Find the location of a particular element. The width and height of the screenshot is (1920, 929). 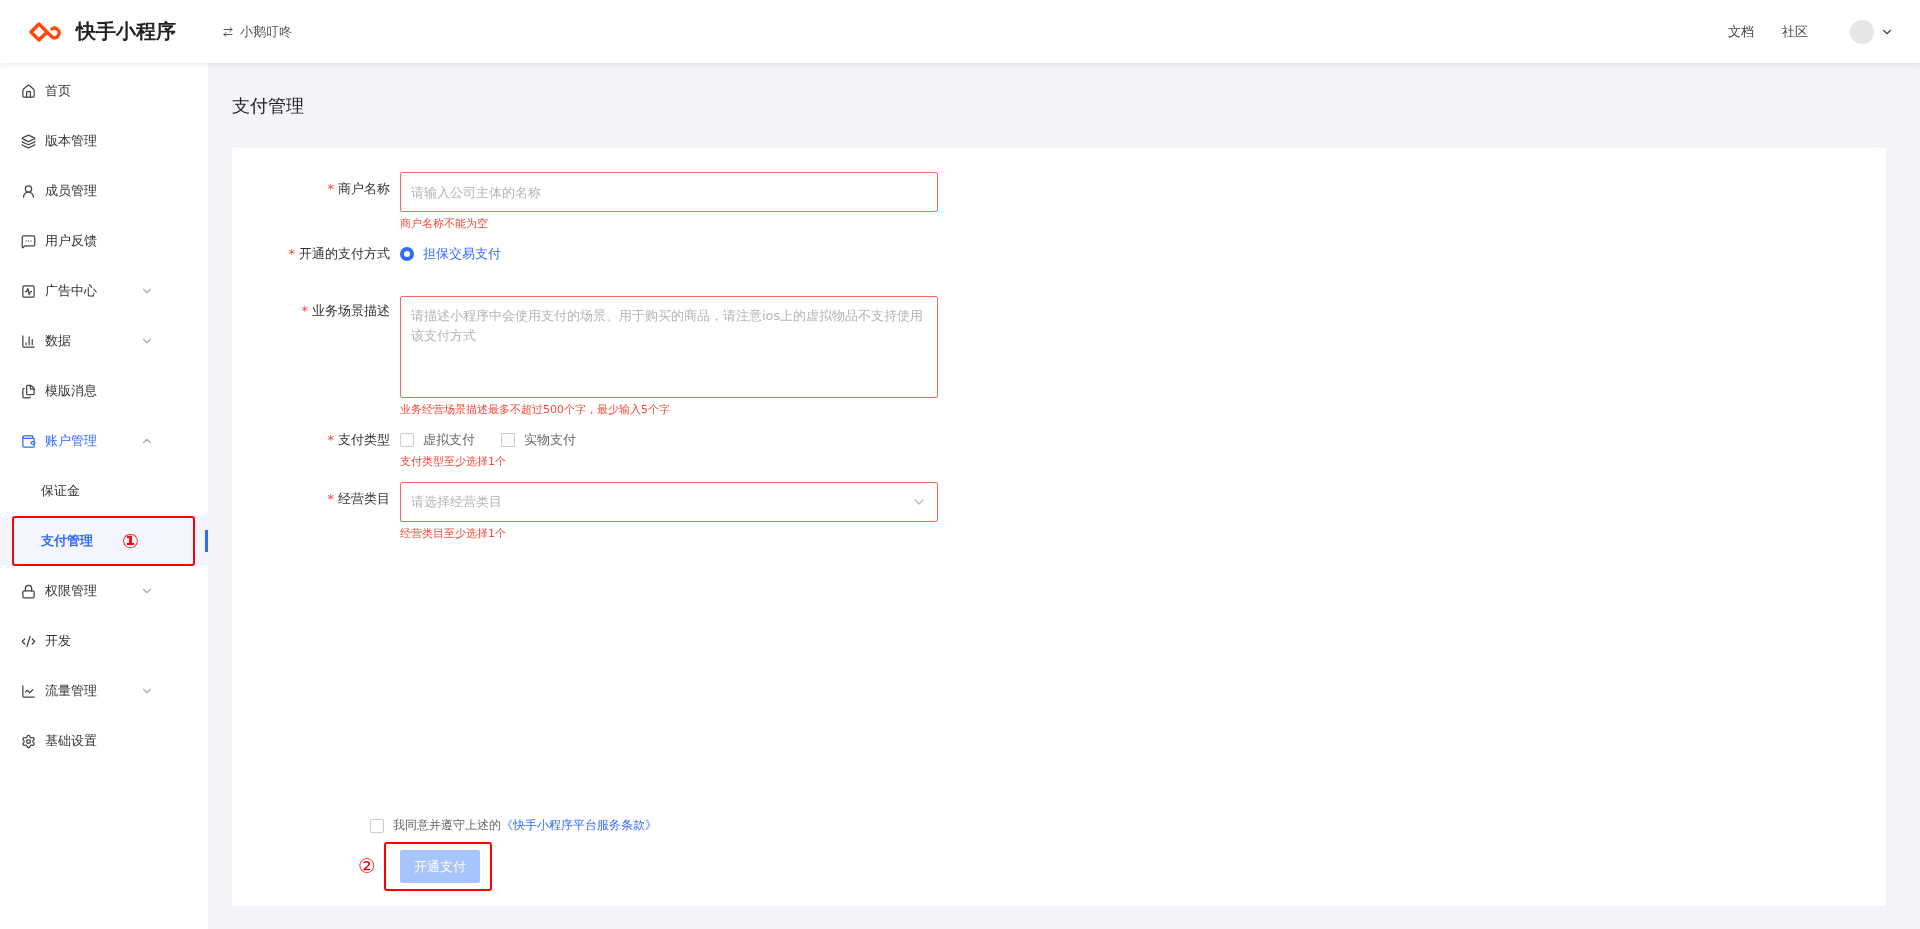

home-icon is located at coordinates (28, 91).